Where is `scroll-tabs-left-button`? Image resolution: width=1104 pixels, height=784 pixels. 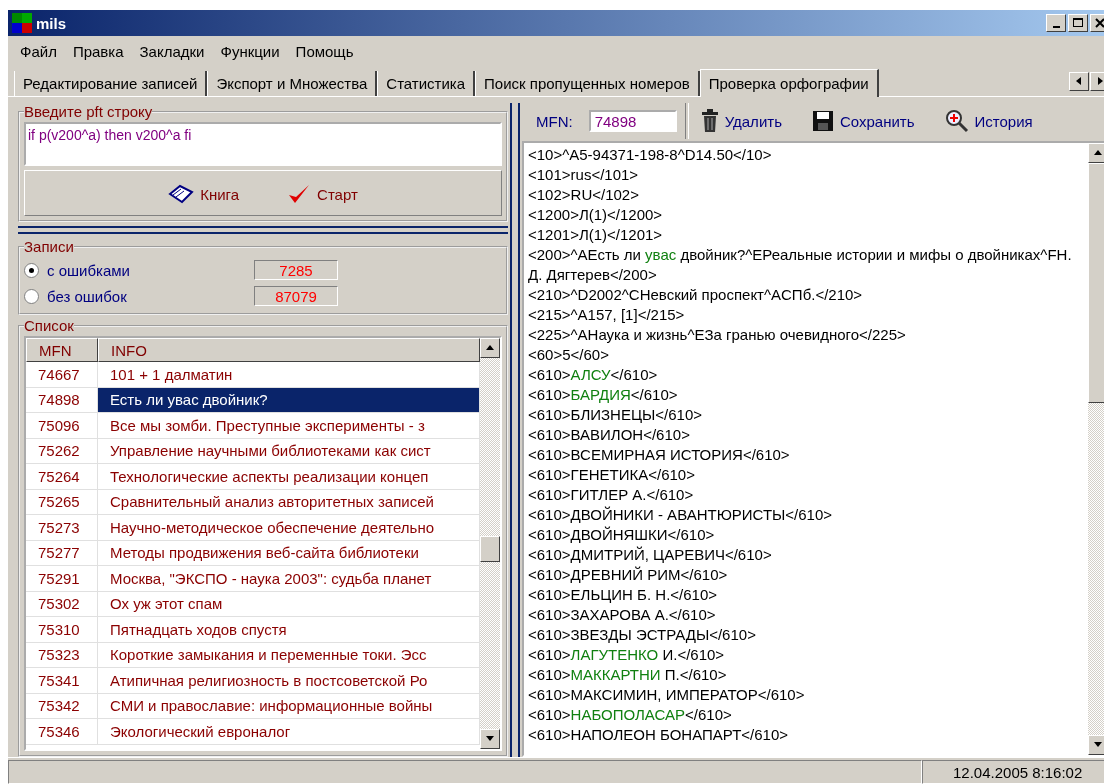
scroll-tabs-left-button is located at coordinates (1079, 81).